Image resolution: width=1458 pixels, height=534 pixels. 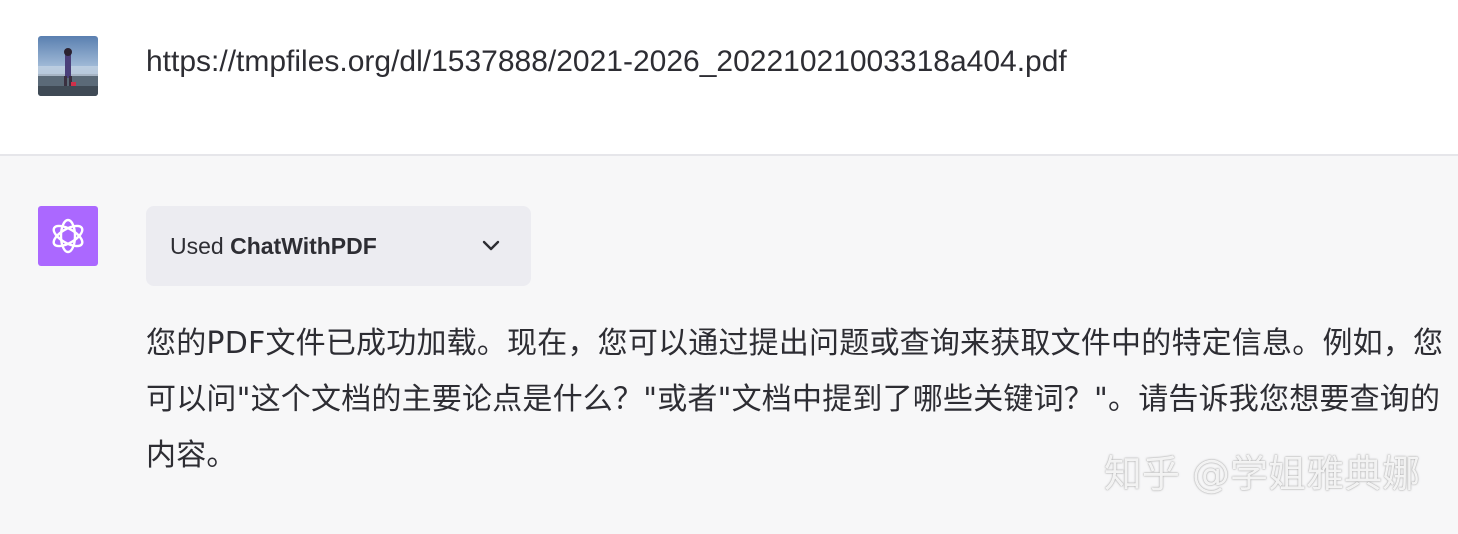 I want to click on chevron-down-icon, so click(x=491, y=246).